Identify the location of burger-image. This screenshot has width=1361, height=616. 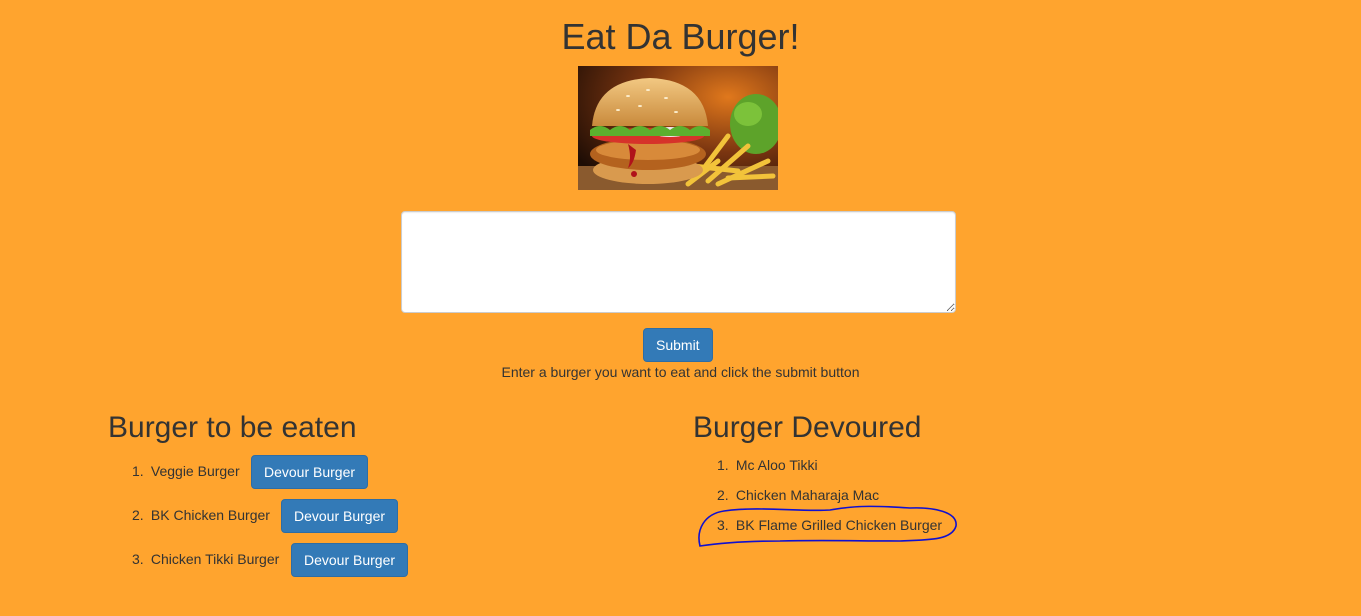
(678, 128).